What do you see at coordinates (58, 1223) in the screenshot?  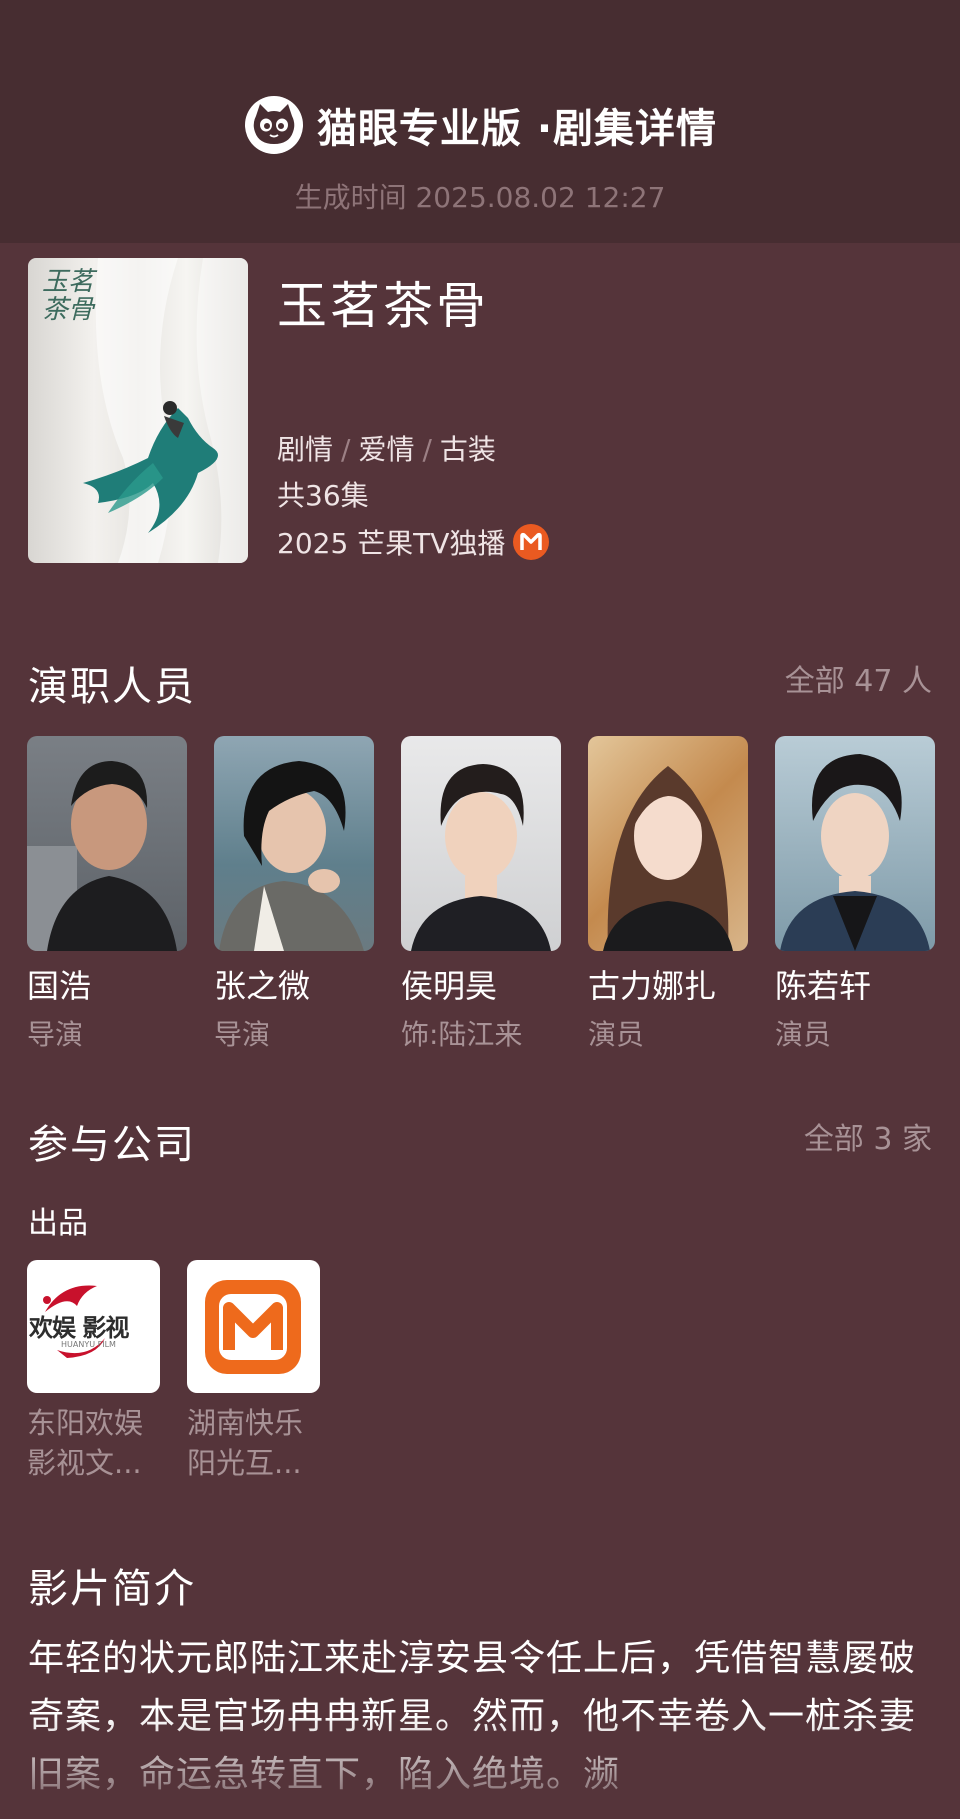 I see `company-category-label: 出品` at bounding box center [58, 1223].